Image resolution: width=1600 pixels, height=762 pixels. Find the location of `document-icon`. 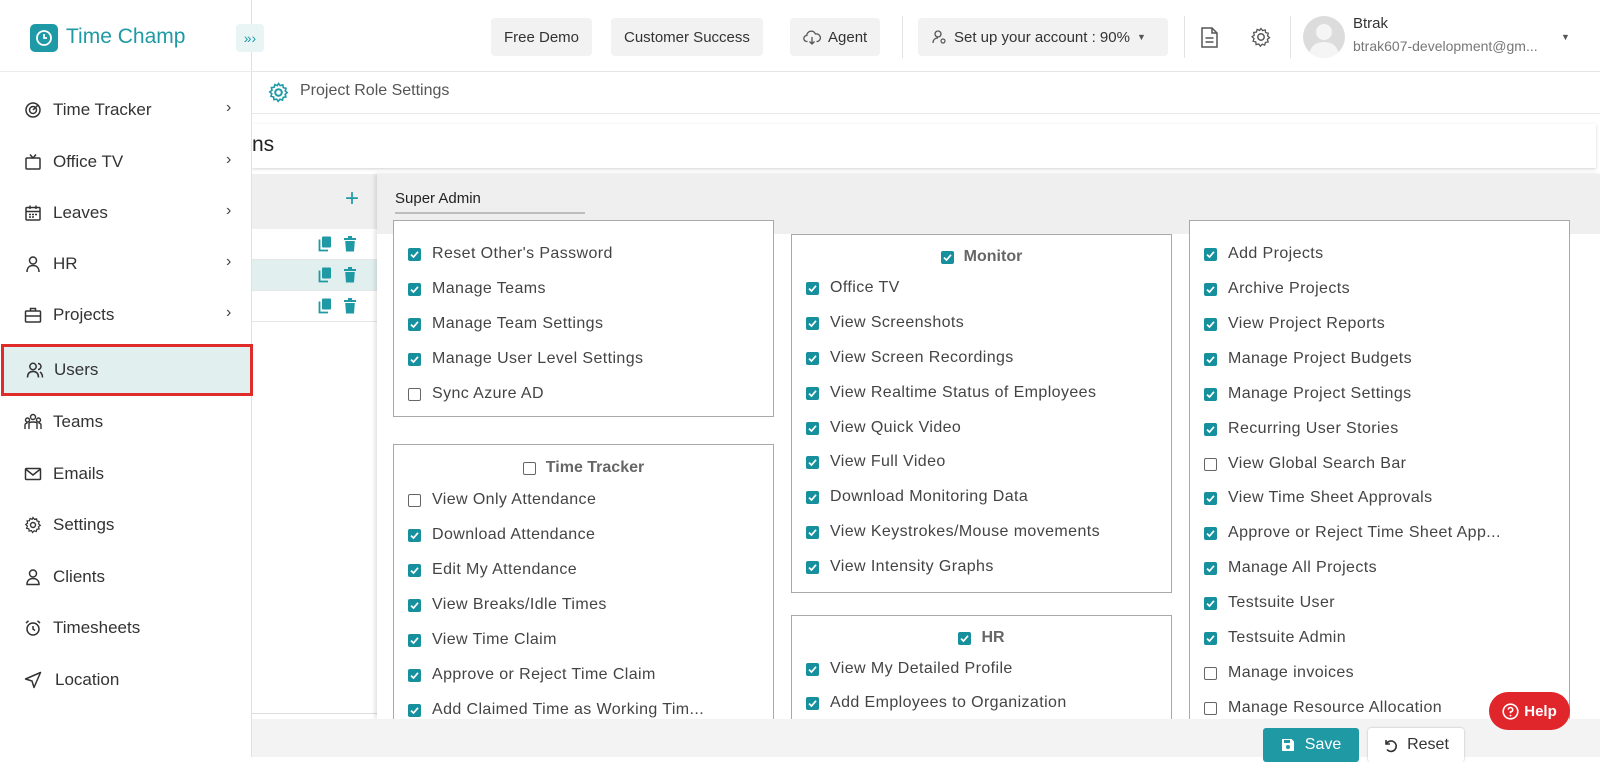

document-icon is located at coordinates (1209, 40).